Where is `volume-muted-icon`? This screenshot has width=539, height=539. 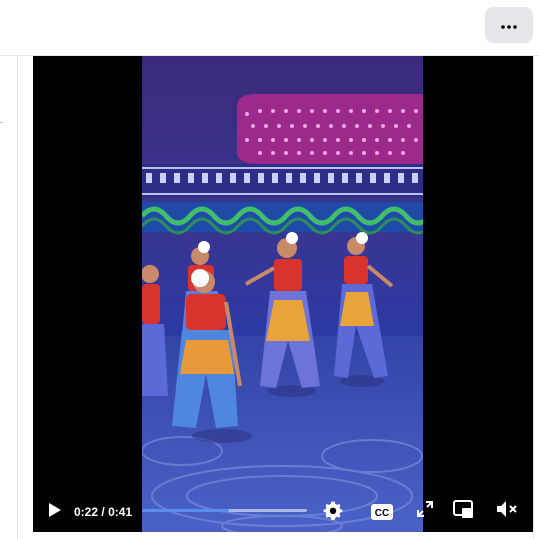 volume-muted-icon is located at coordinates (507, 511).